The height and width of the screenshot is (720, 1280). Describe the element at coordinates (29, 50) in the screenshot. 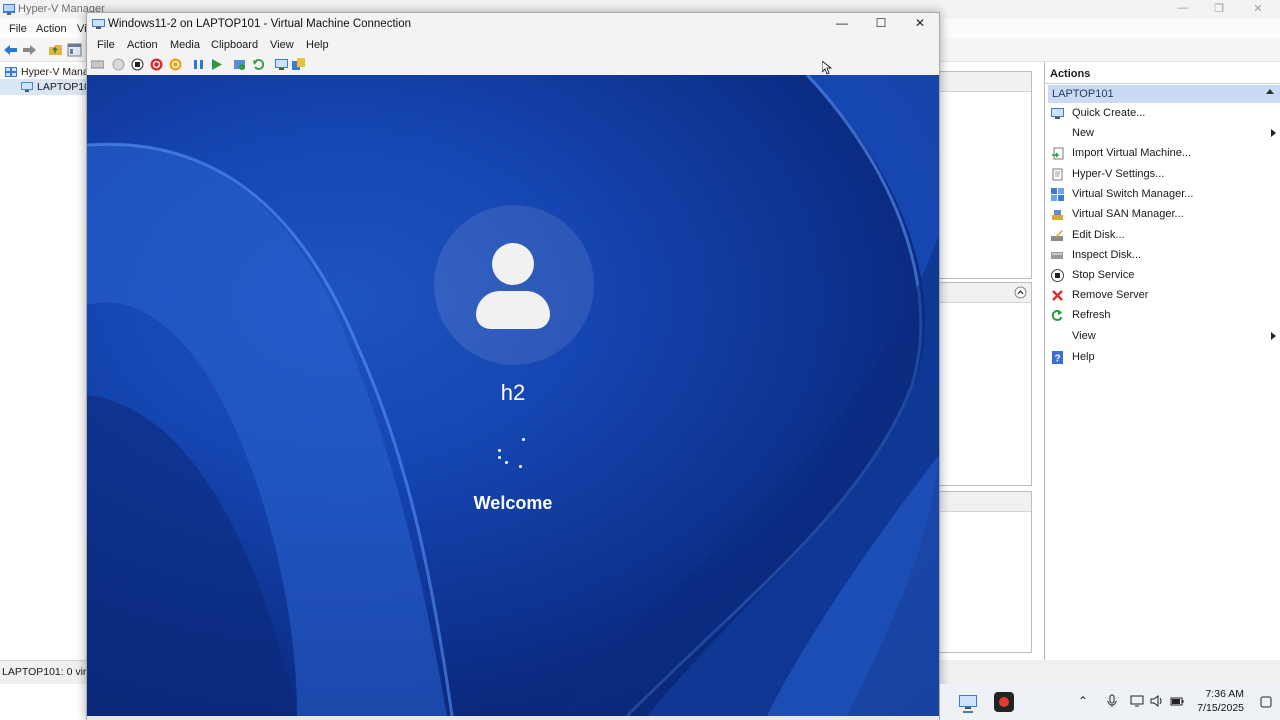

I see `forward-arrow-icon` at that location.